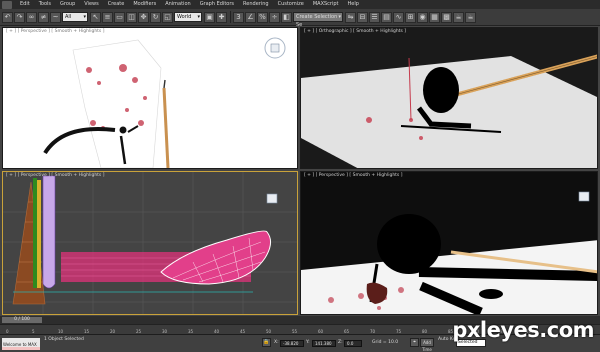  I want to click on y-label: Y:, so click(308, 342).